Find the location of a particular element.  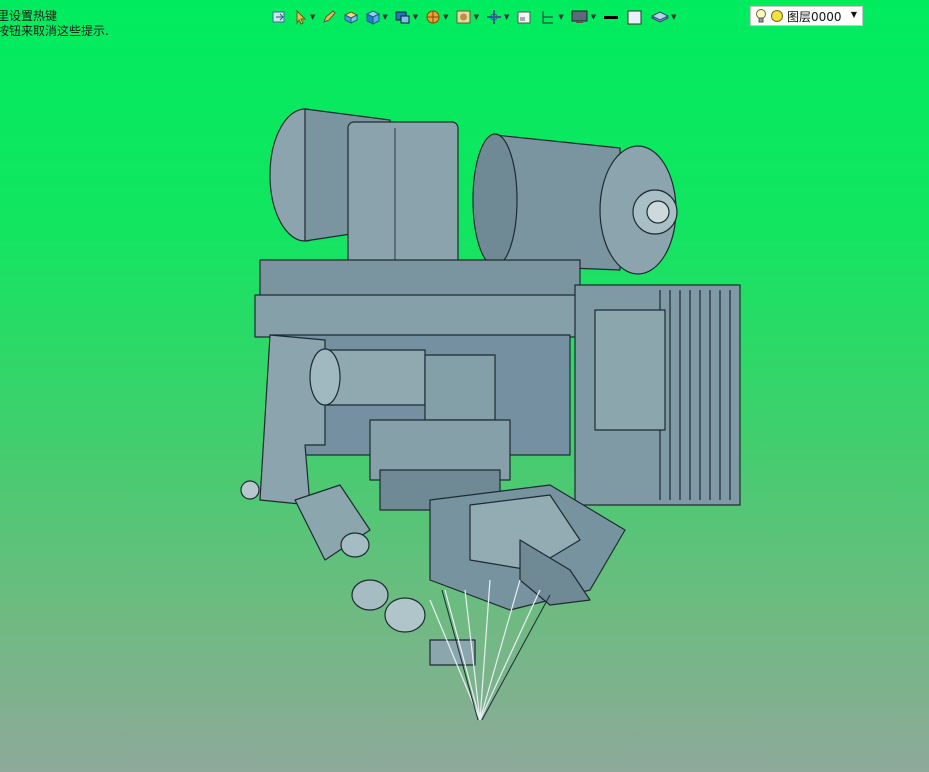

color-icon is located at coordinates (635, 17).